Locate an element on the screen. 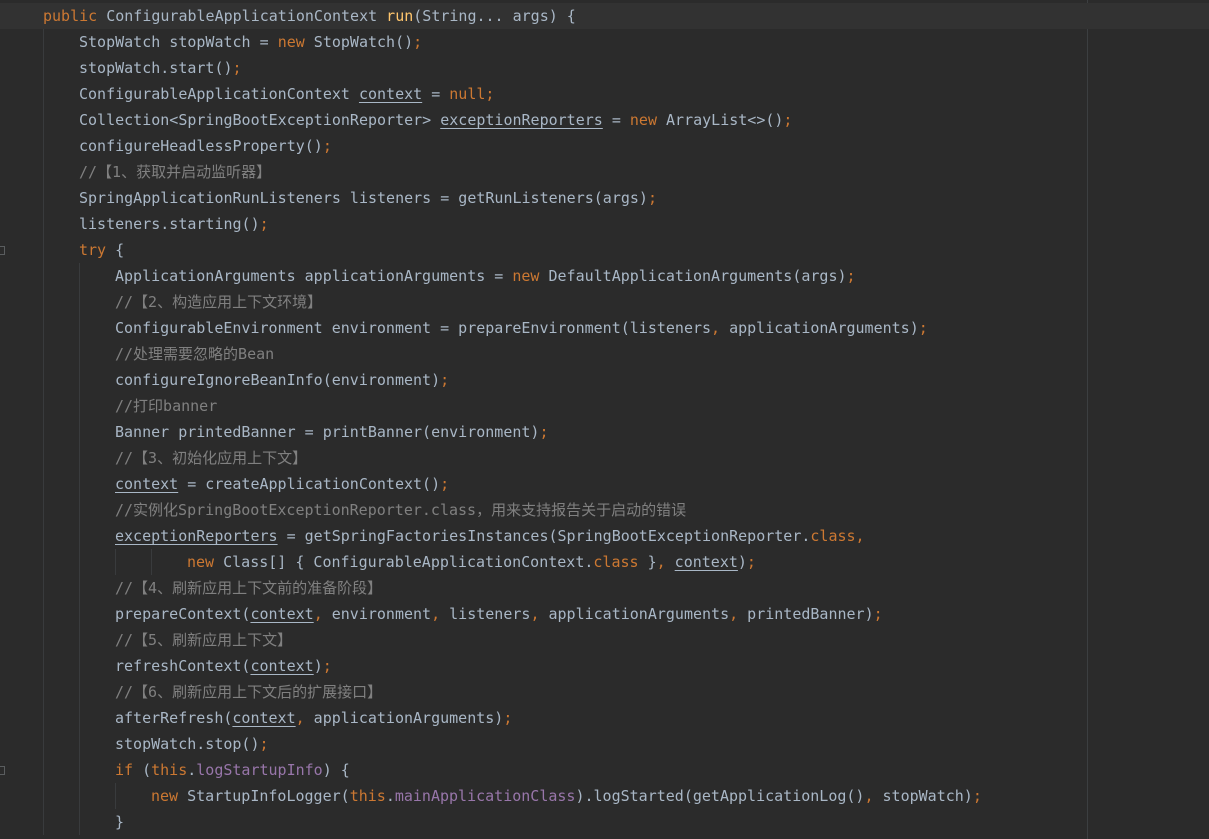 Image resolution: width=1209 pixels, height=839 pixels. code-line-text: listeners.starting(); is located at coordinates (174, 224).